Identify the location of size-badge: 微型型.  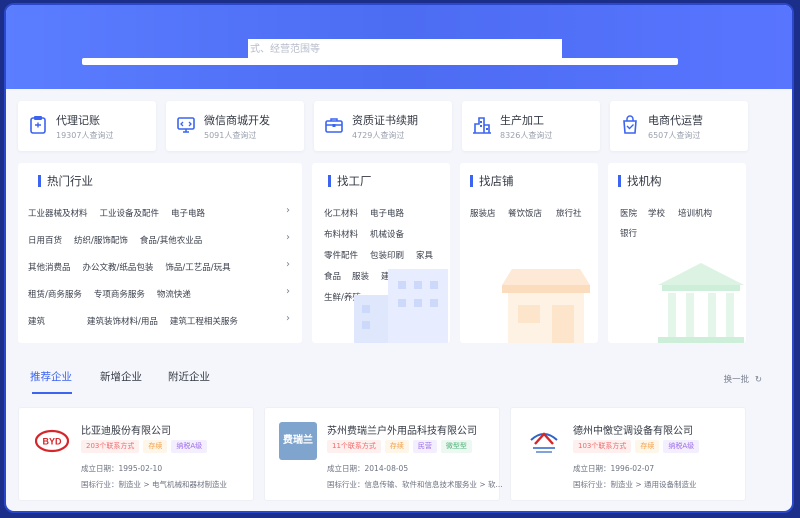
(456, 446).